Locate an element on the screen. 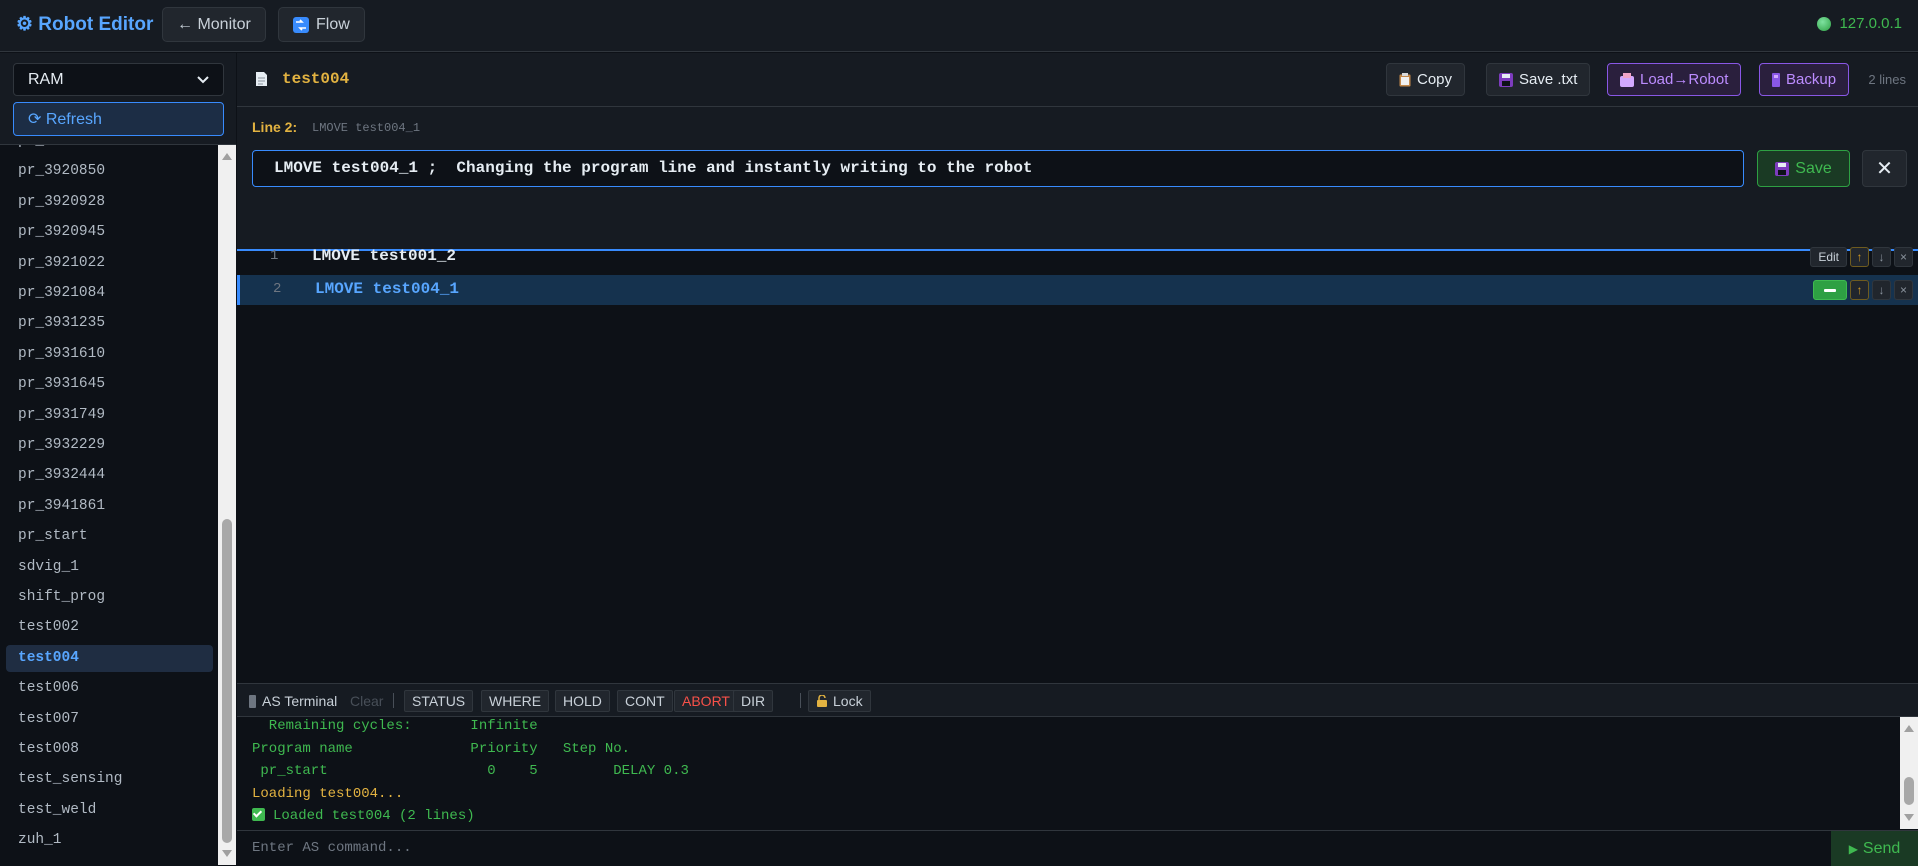  backup-button: Backup is located at coordinates (1804, 79).